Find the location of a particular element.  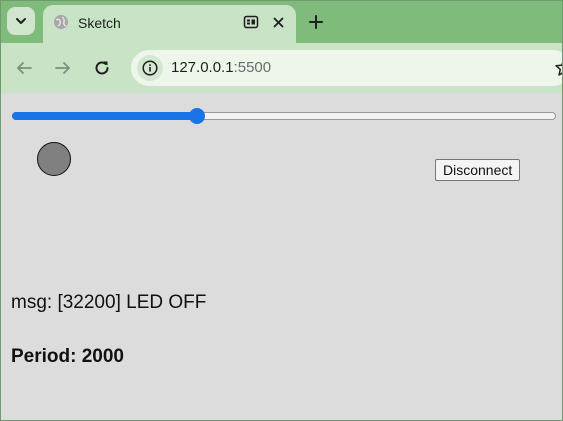

tab-sketch: Sketch is located at coordinates (169, 24).